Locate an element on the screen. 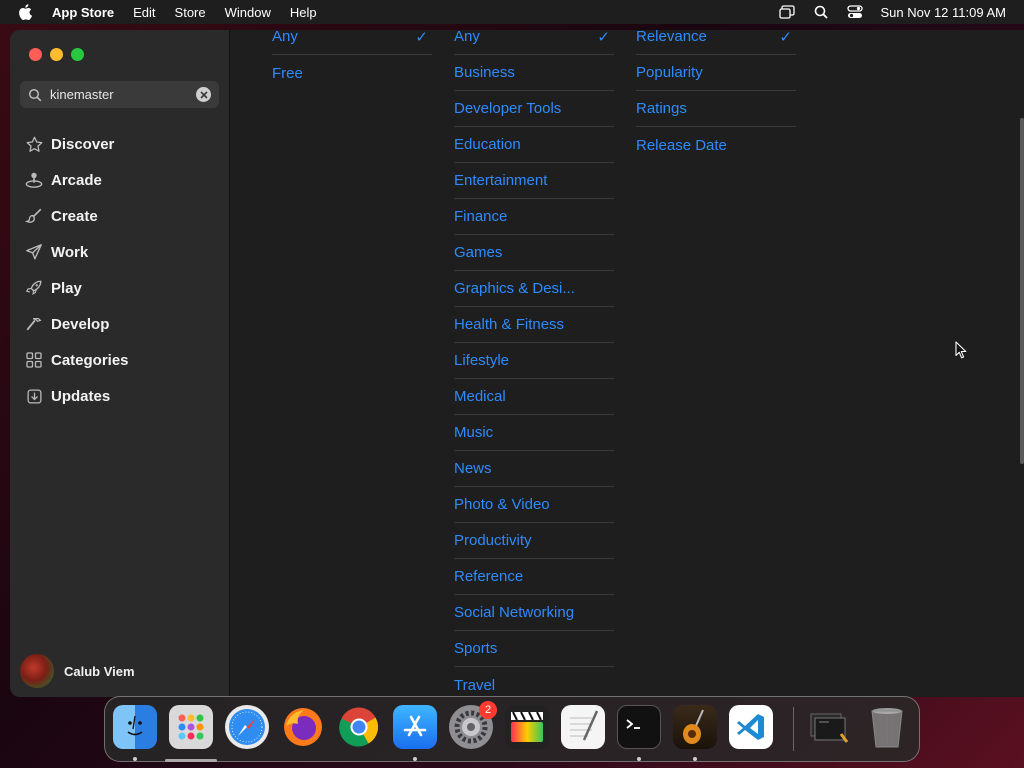 The width and height of the screenshot is (1024, 768). edit-menu: Edit is located at coordinates (144, 12).